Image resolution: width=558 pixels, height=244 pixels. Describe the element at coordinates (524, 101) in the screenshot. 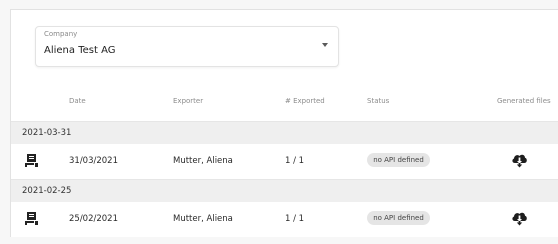

I see `column-header-generated-files: Generated files` at that location.